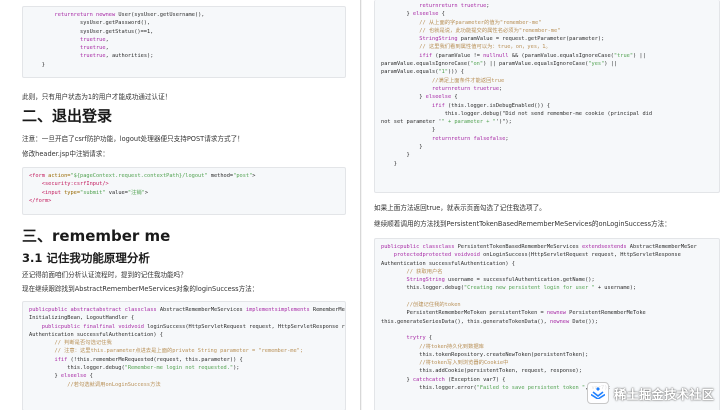 Image resolution: width=720 pixels, height=410 pixels. Describe the element at coordinates (470, 138) in the screenshot. I see `code-line: returnreturn falsefalse;` at that location.